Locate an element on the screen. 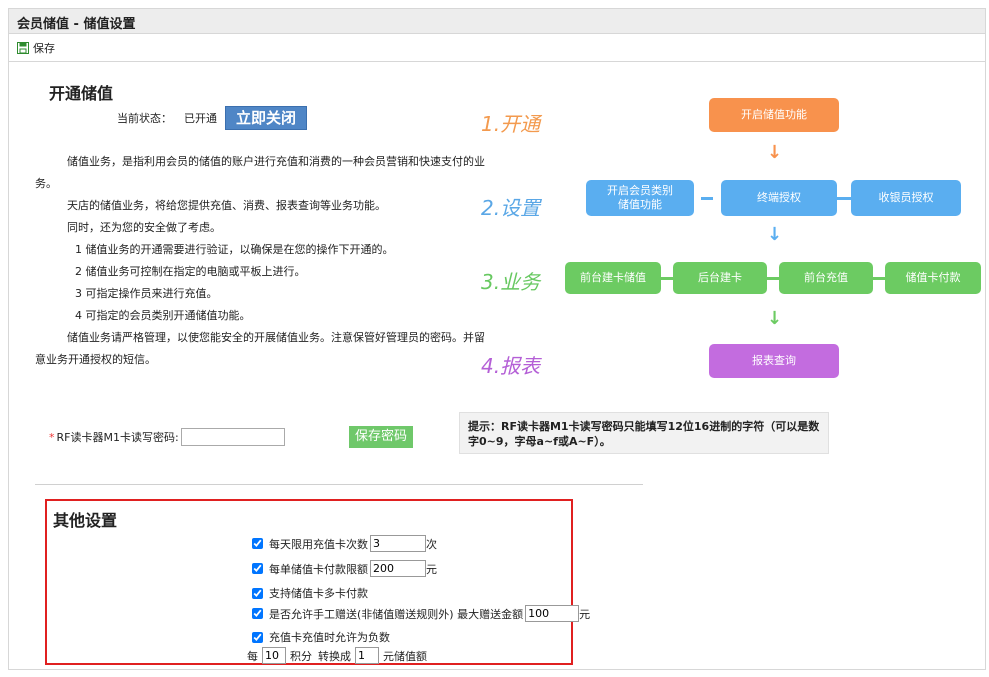 This screenshot has height=677, width=989. page-header: 会员储值 - 储值设置 is located at coordinates (497, 21).